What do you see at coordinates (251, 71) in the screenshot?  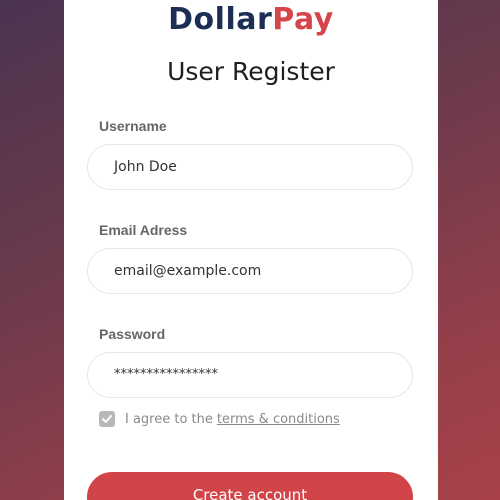 I see `page-title: User Register` at bounding box center [251, 71].